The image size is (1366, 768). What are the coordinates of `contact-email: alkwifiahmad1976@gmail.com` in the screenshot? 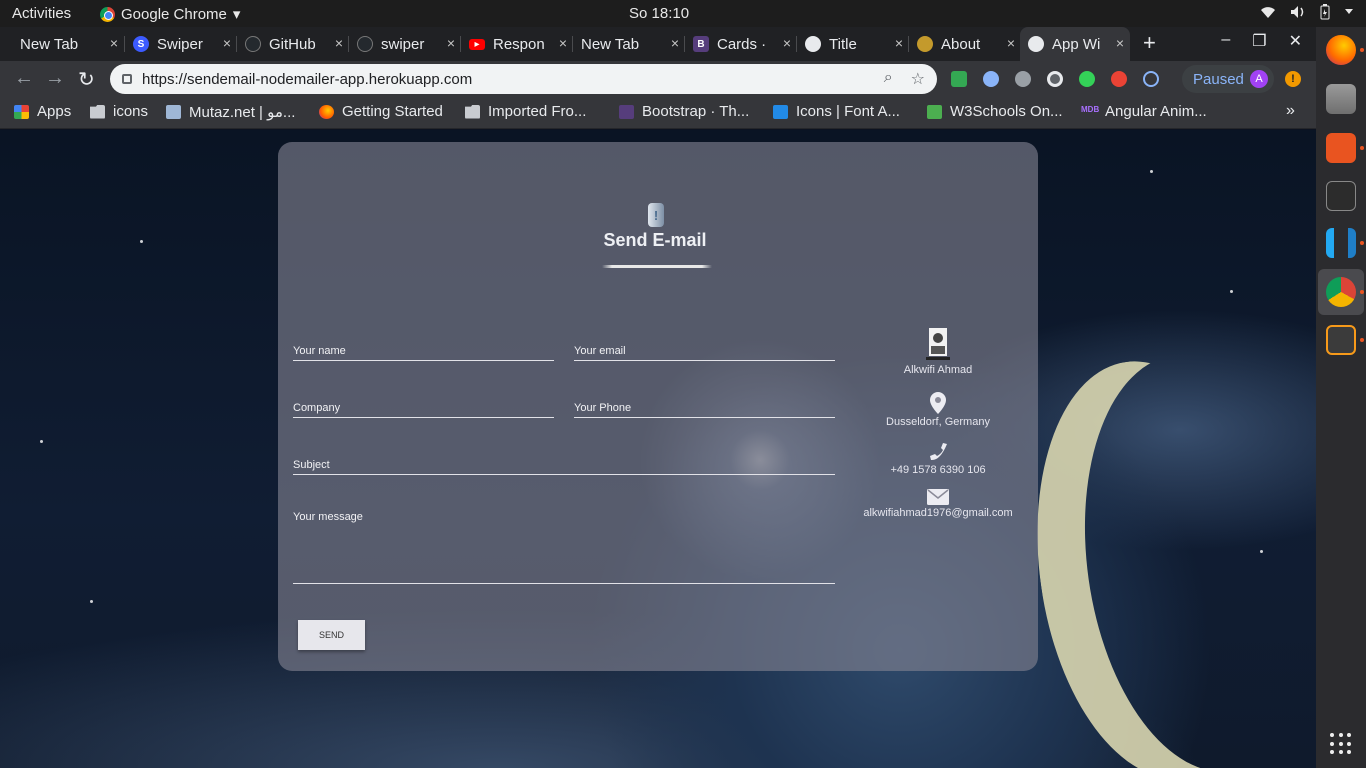 It's located at (938, 504).